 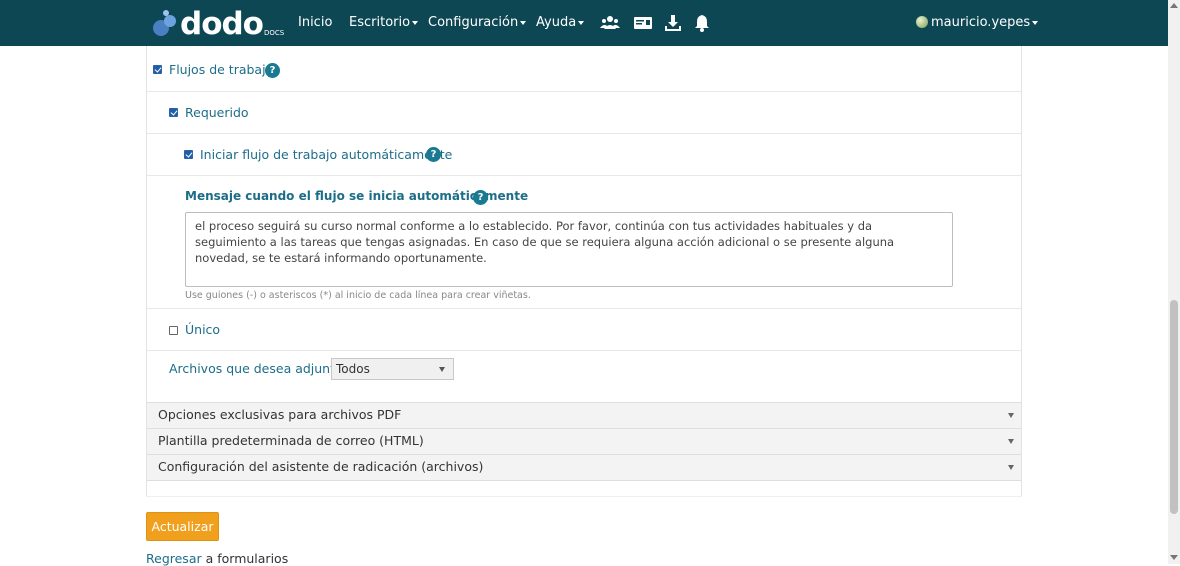 I want to click on nav-inicio-label: Inicio, so click(x=315, y=22).